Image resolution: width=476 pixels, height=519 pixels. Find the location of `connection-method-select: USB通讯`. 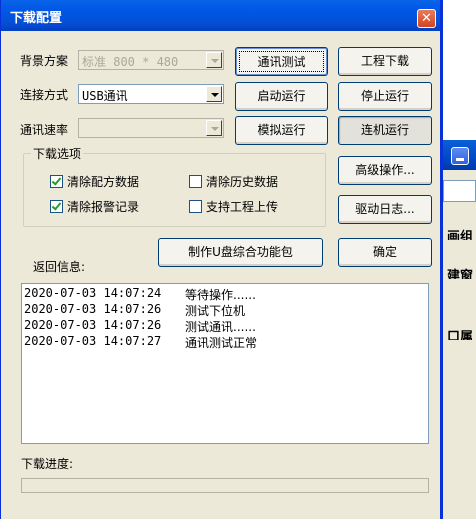

connection-method-select: USB通讯 is located at coordinates (151, 94).